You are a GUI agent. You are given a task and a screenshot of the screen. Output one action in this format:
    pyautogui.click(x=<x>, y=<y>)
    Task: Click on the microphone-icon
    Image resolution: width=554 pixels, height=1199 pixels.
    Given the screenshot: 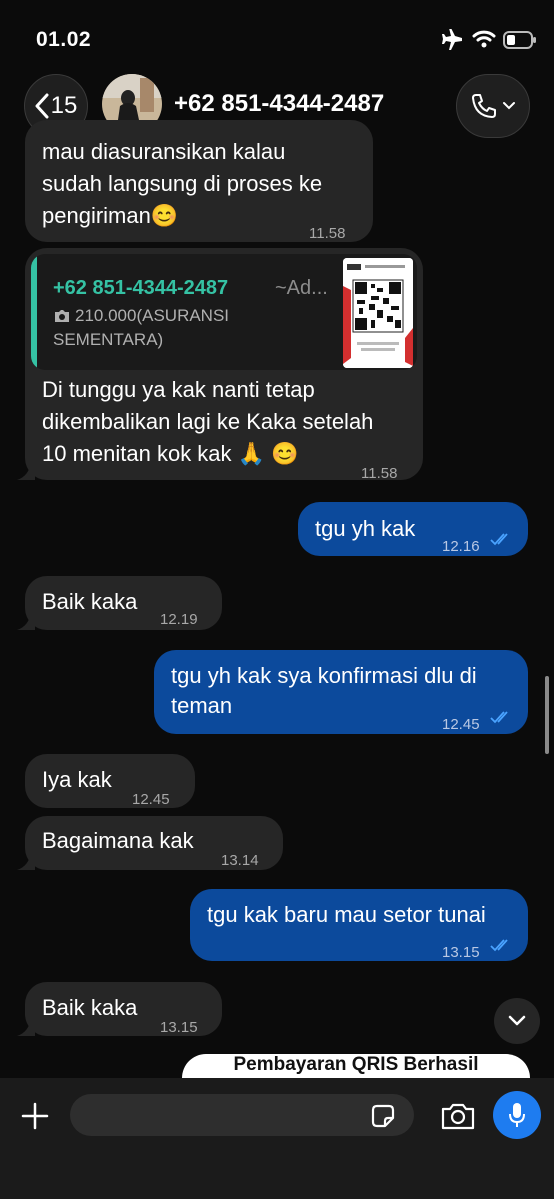 What is the action you would take?
    pyautogui.click(x=517, y=1115)
    